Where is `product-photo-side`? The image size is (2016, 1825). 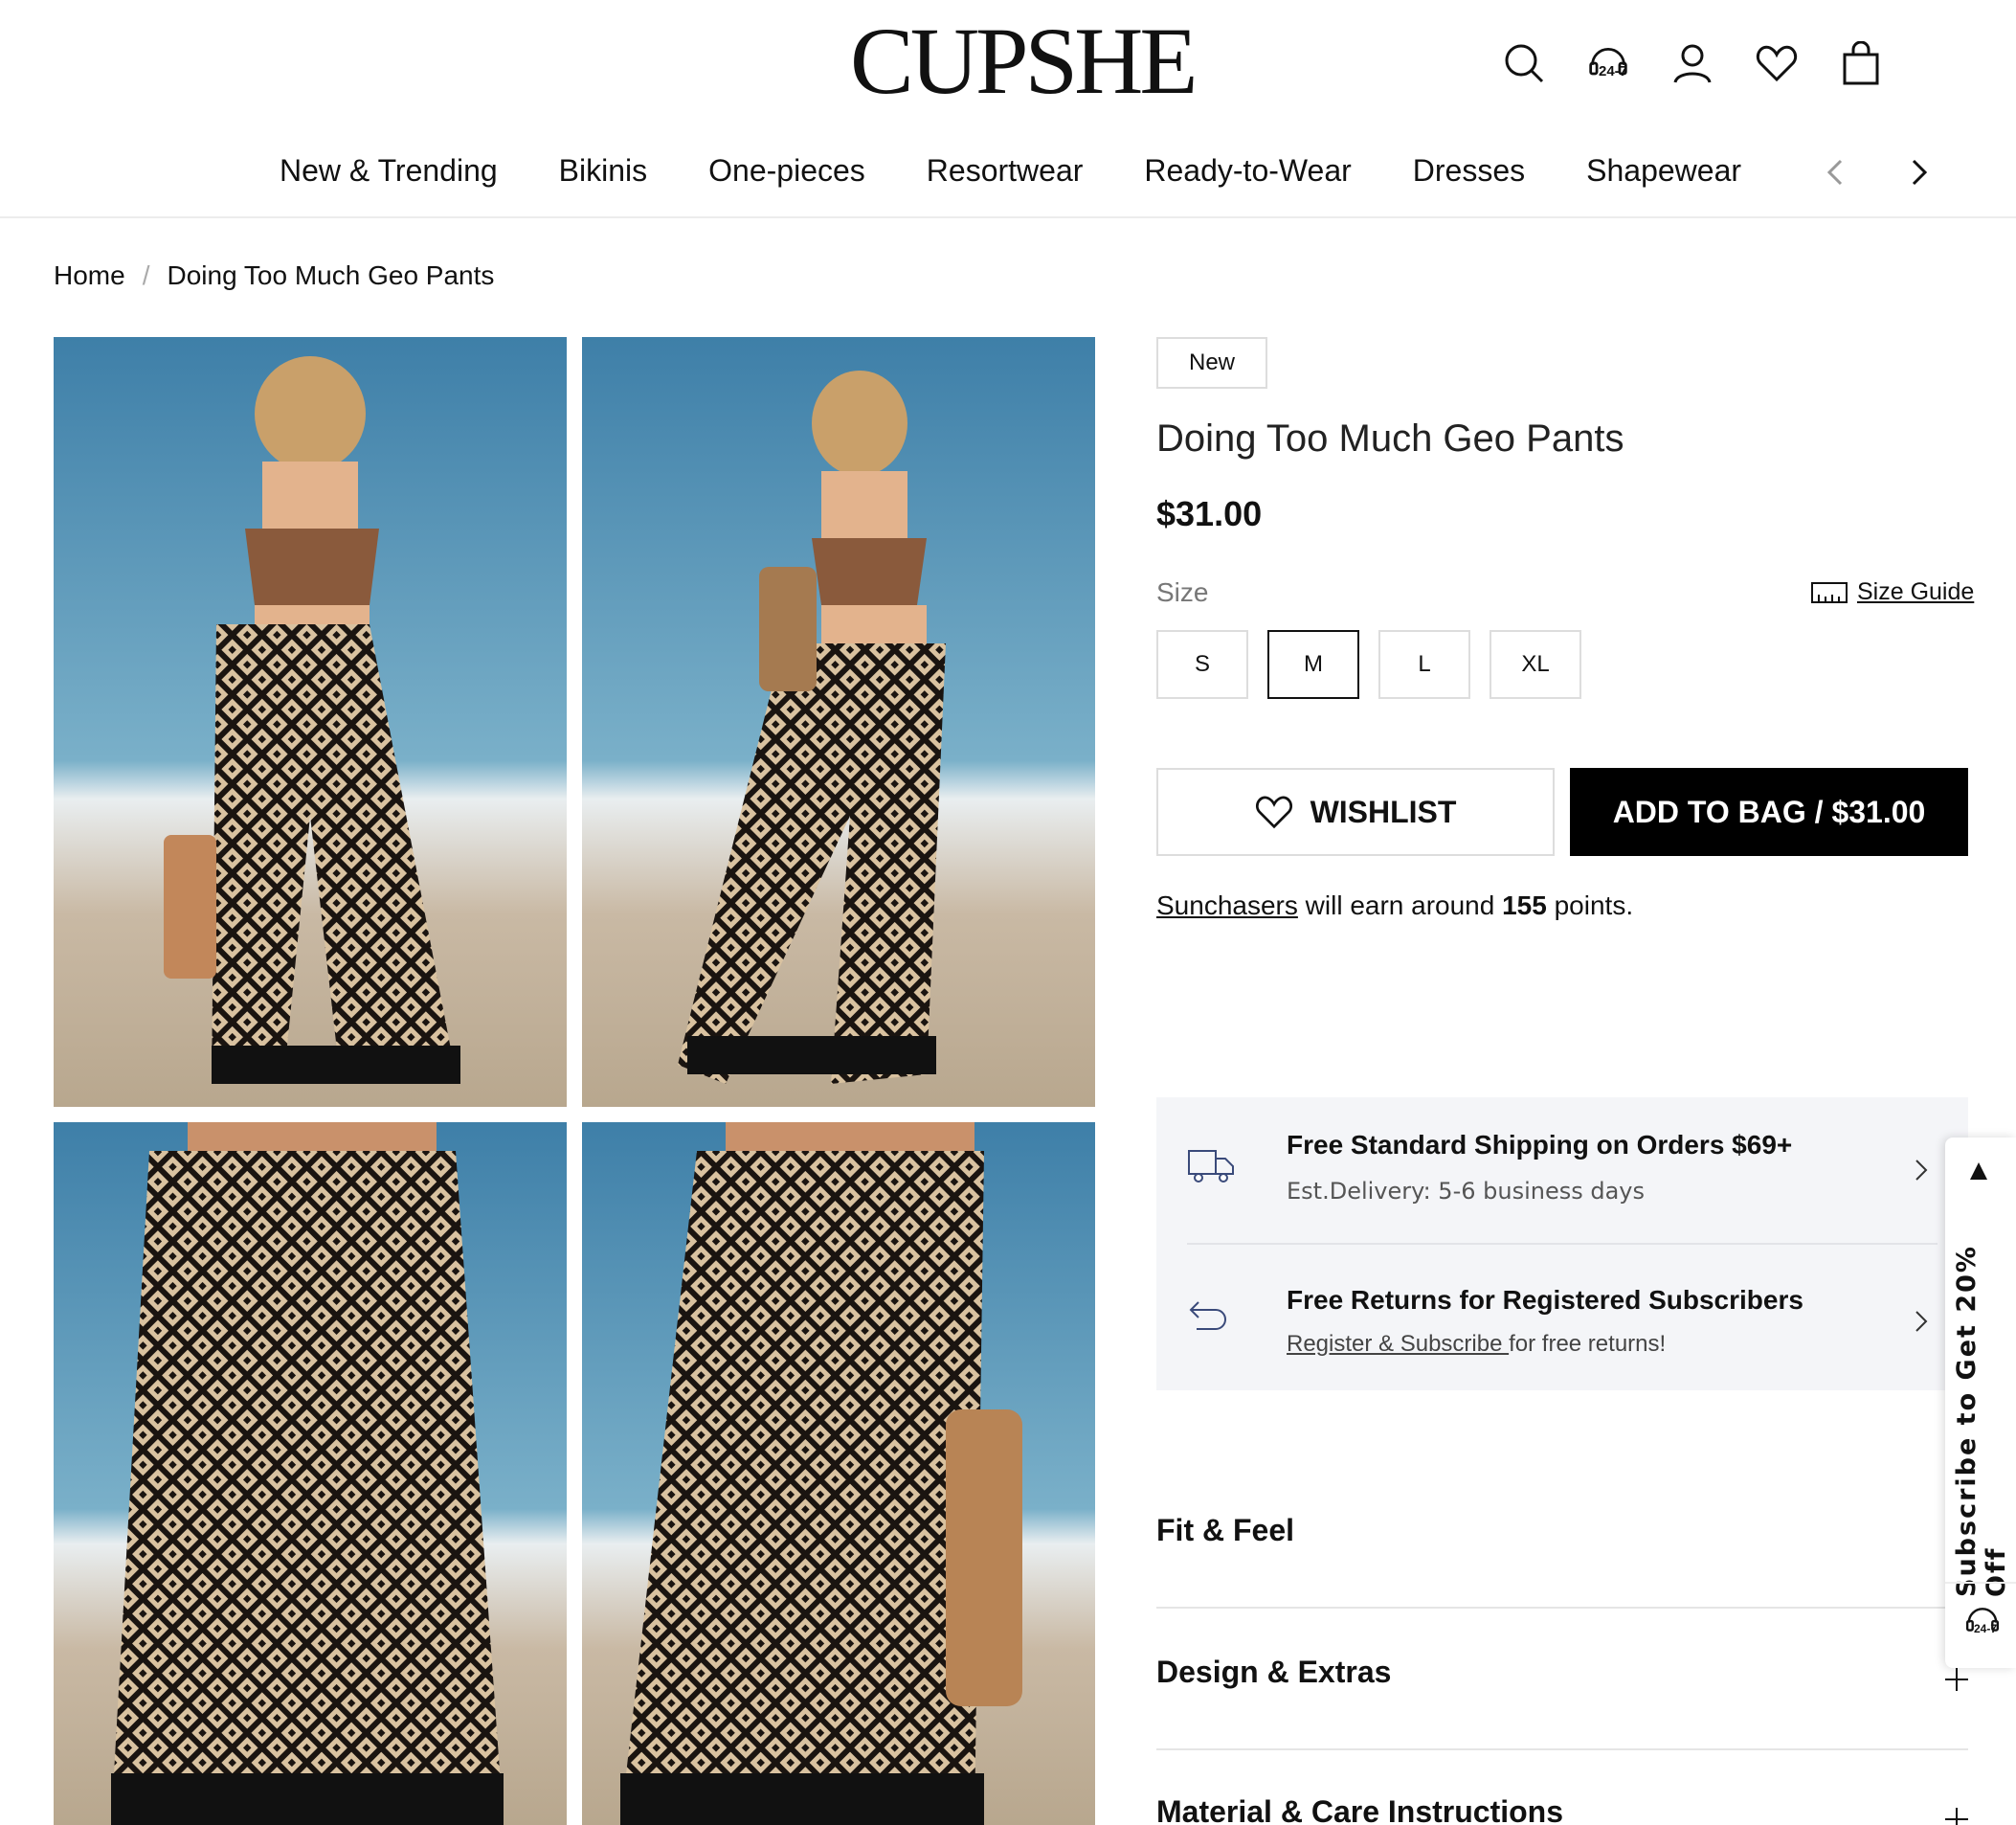
product-photo-side is located at coordinates (839, 722).